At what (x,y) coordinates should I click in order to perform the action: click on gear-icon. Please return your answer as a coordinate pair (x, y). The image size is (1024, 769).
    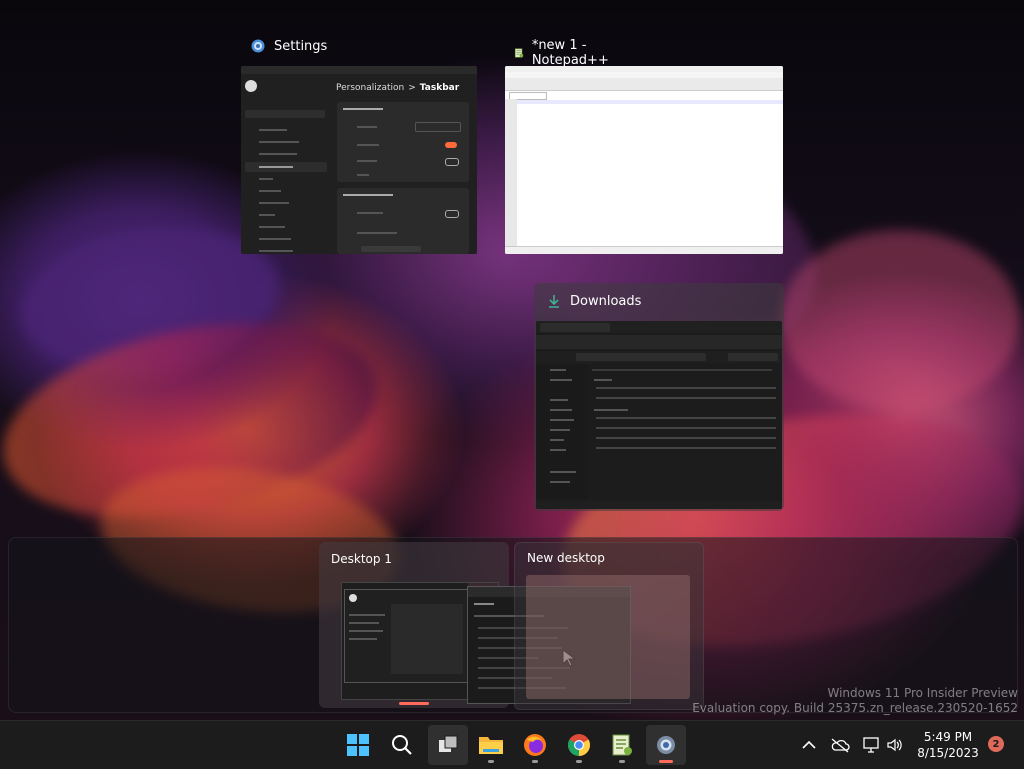
    Looking at the image, I should click on (258, 46).